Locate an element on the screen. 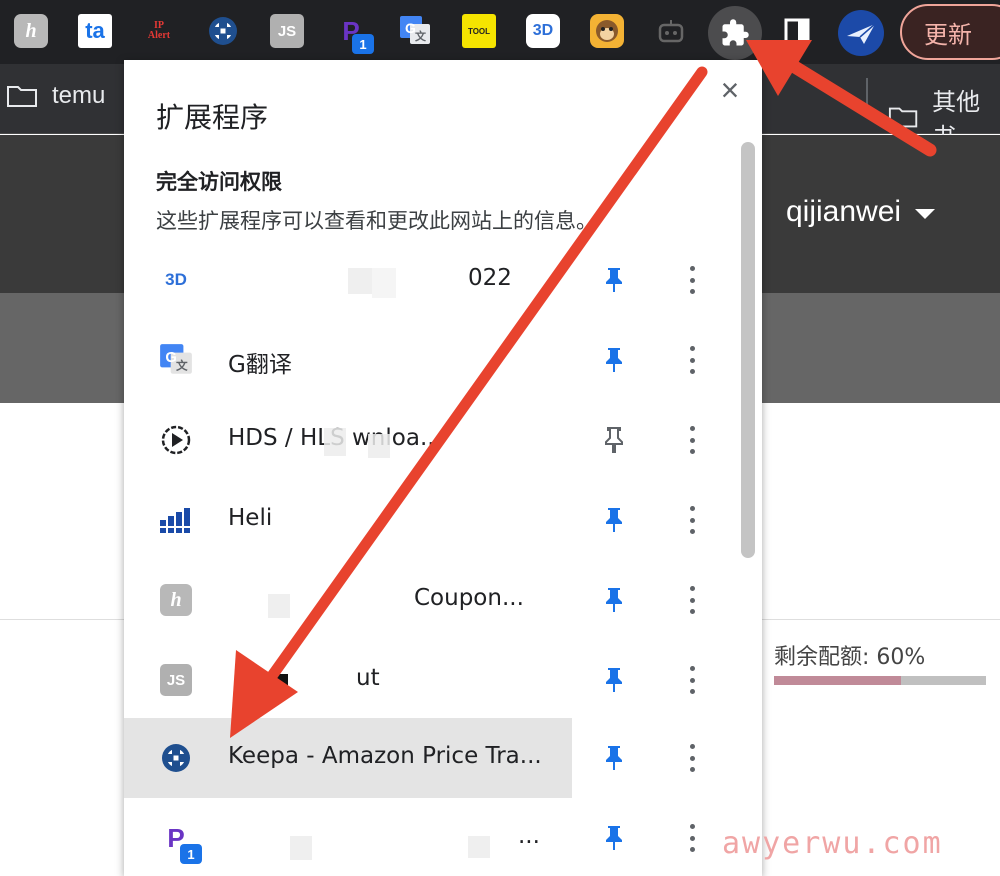 The image size is (1000, 876). popup-title: 扩展程序 is located at coordinates (212, 117).